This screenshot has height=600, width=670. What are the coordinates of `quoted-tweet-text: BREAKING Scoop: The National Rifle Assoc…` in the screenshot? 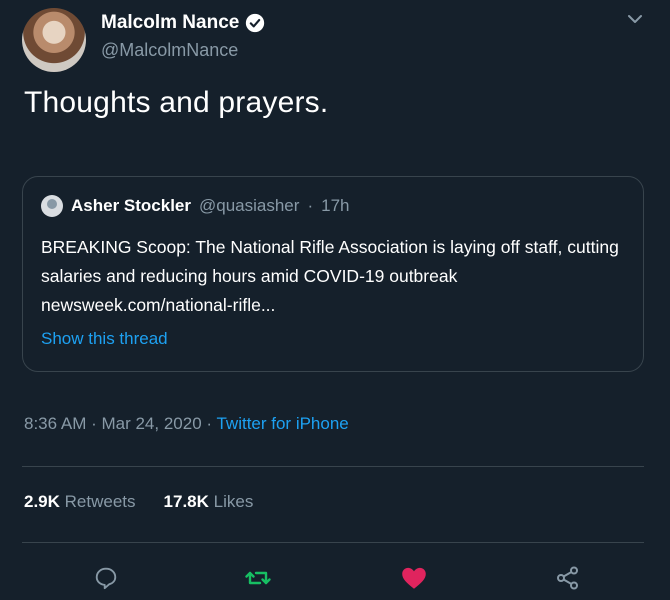 It's located at (330, 276).